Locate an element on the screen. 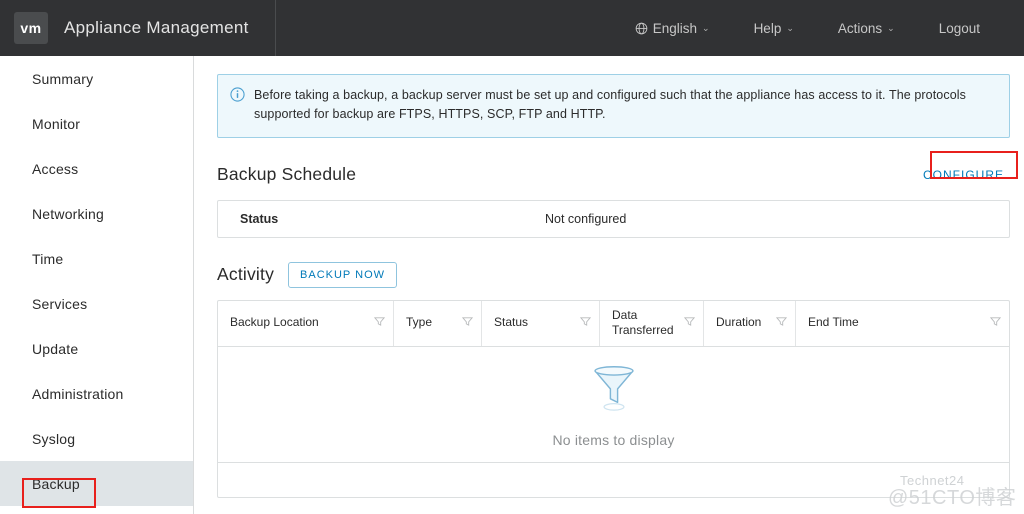  column-label: Type is located at coordinates (419, 322).